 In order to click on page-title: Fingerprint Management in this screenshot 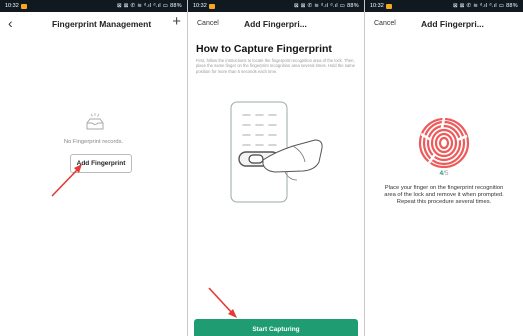, I will do `click(102, 24)`.